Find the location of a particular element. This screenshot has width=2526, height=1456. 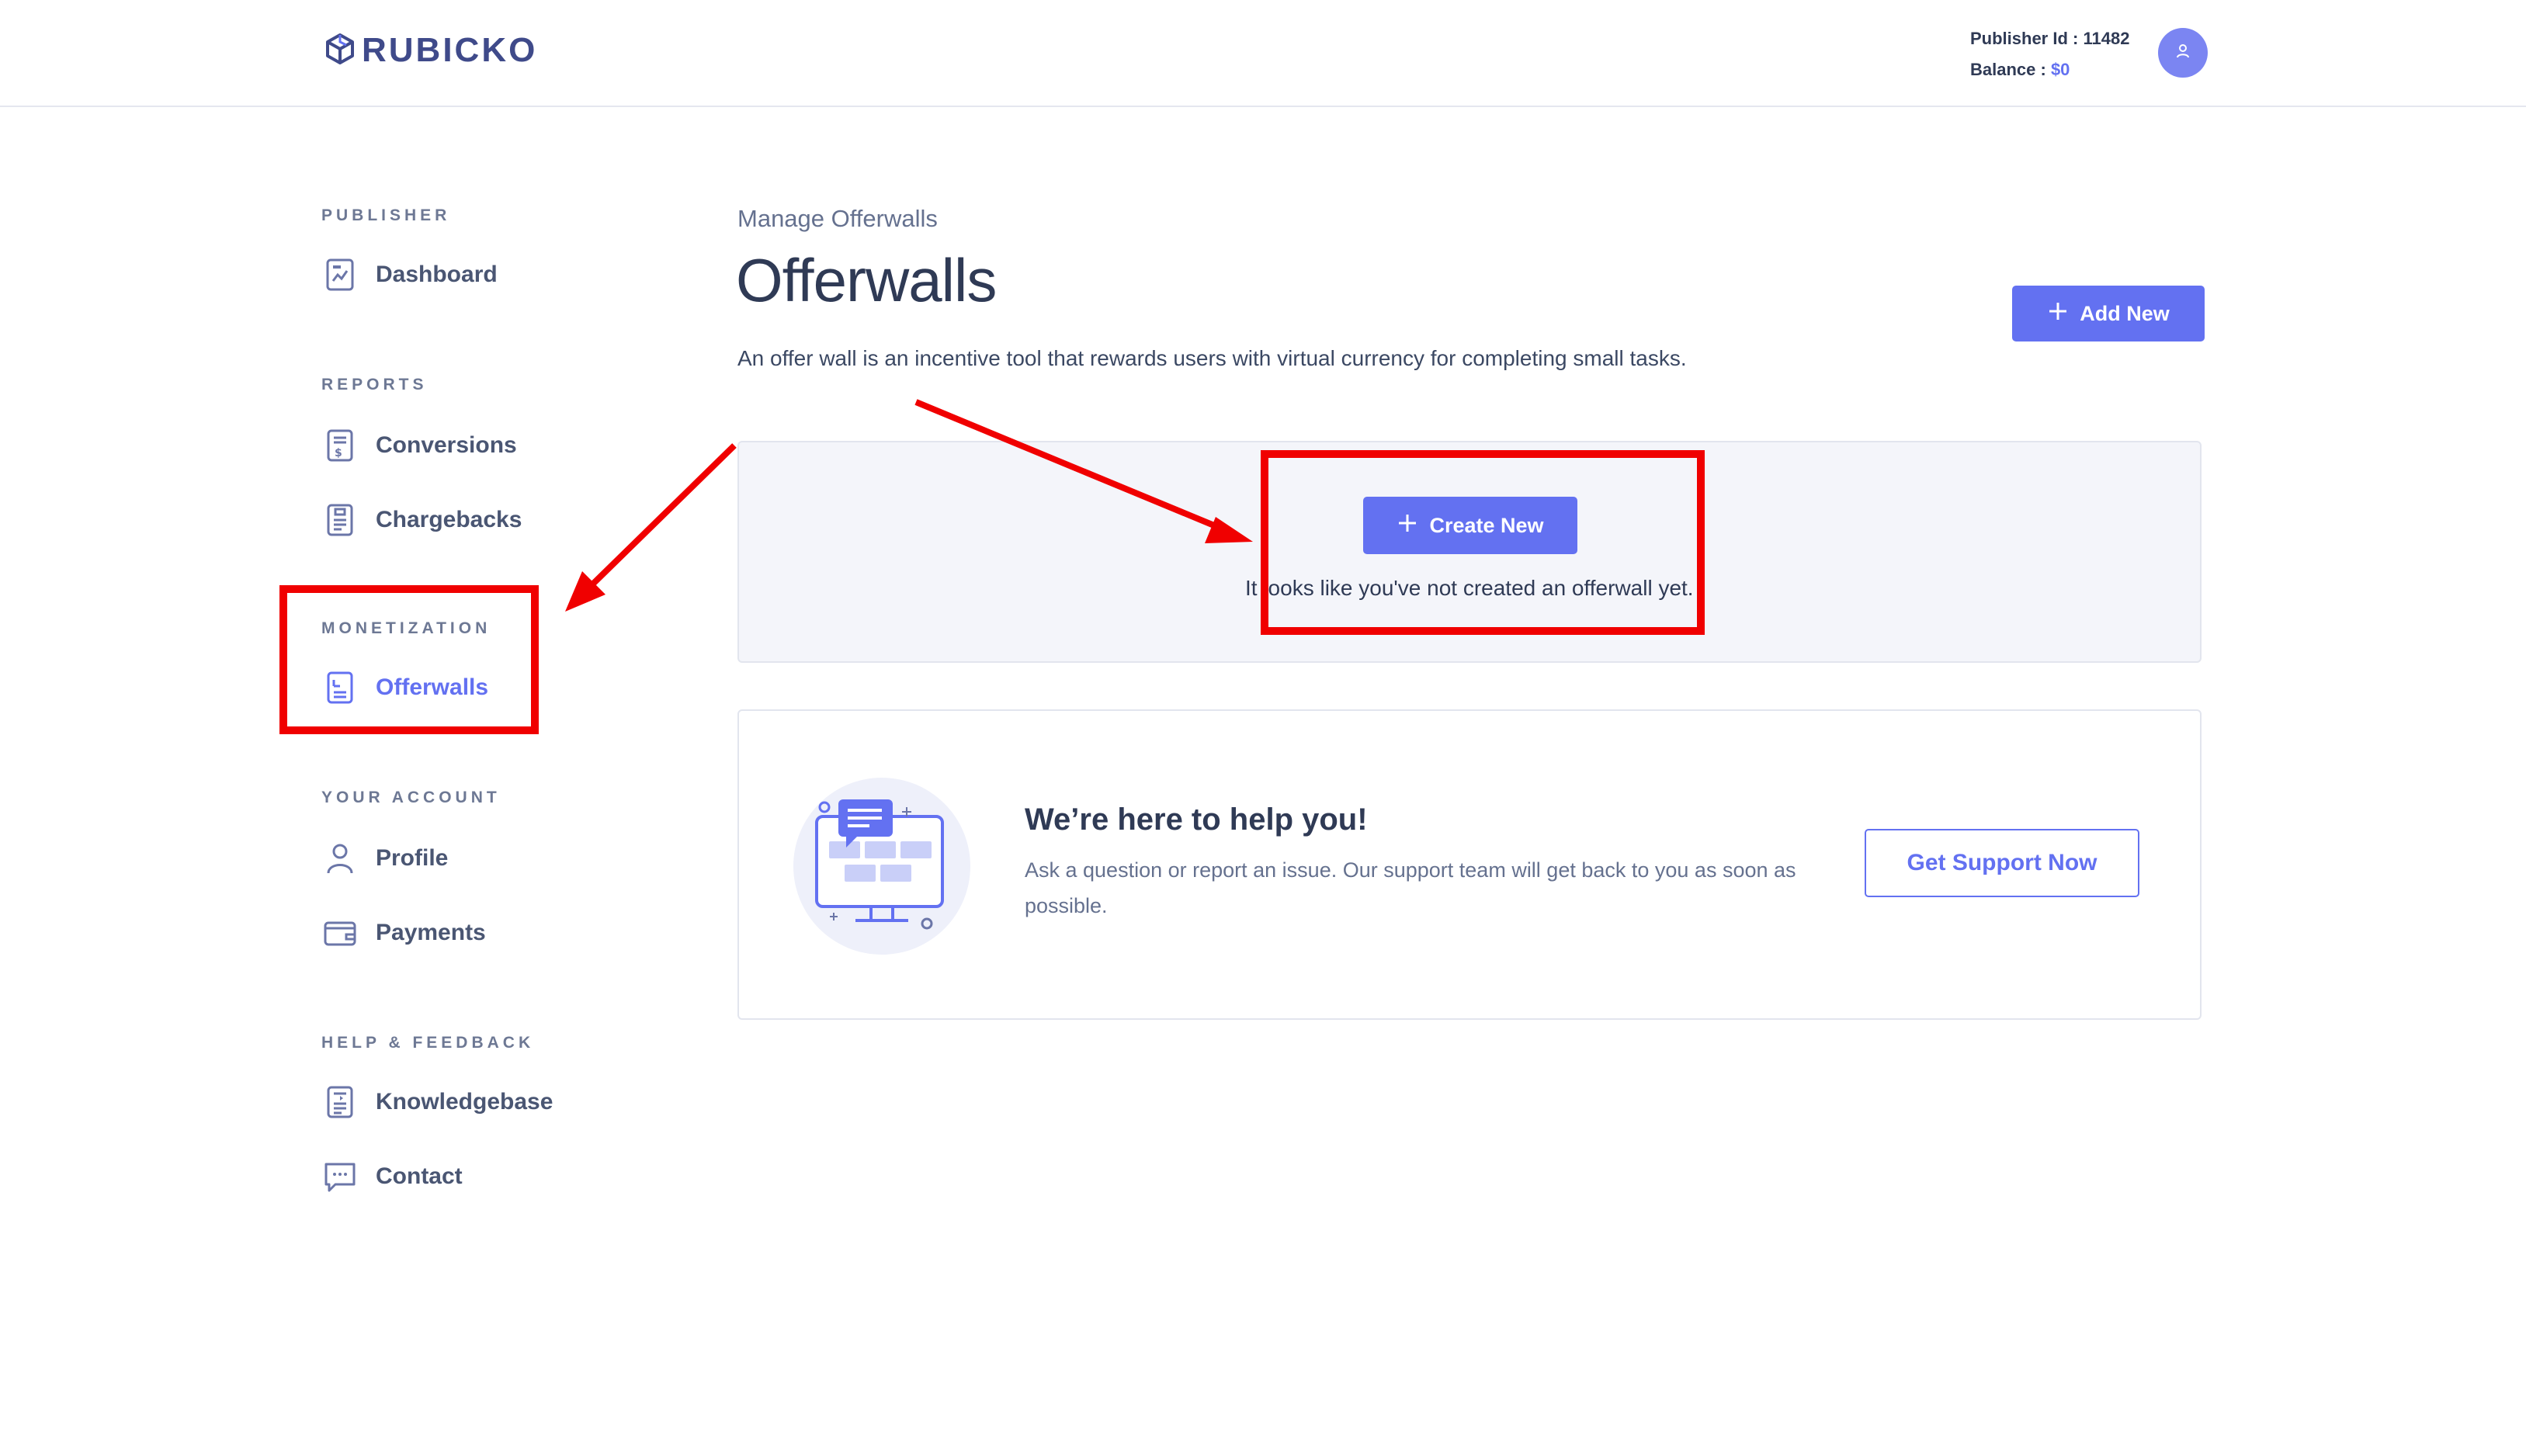

balance: Balance : $0 is located at coordinates (2049, 70).